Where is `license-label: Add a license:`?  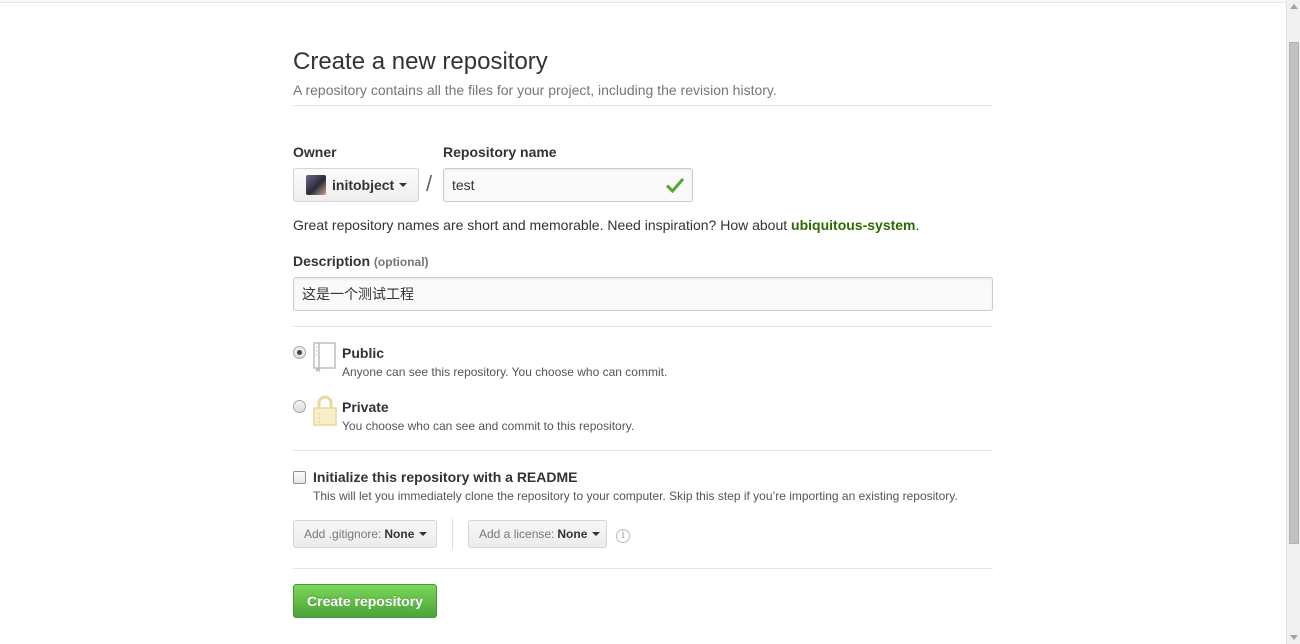 license-label: Add a license: is located at coordinates (517, 534).